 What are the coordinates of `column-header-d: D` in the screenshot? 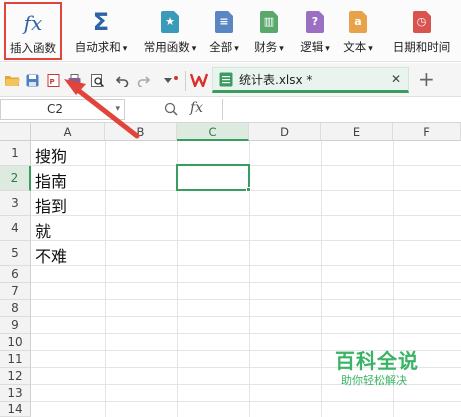 It's located at (285, 132).